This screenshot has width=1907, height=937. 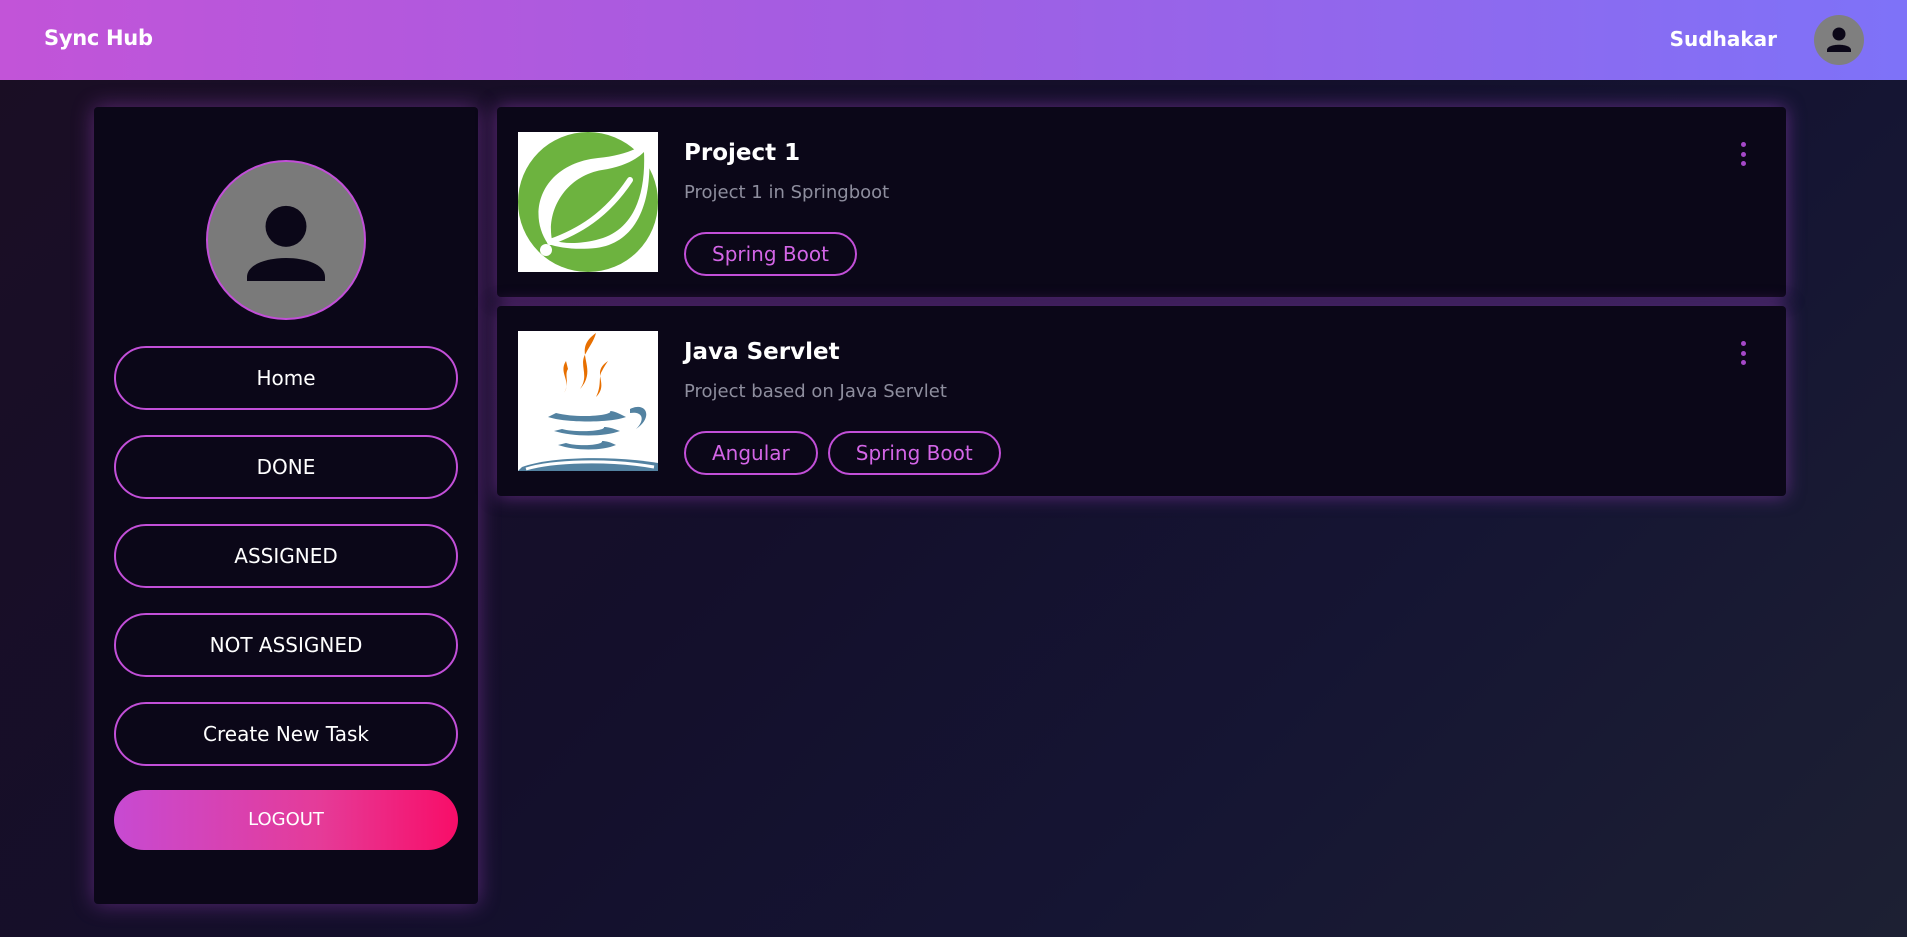 What do you see at coordinates (751, 453) in the screenshot?
I see `tag-badge: Angular` at bounding box center [751, 453].